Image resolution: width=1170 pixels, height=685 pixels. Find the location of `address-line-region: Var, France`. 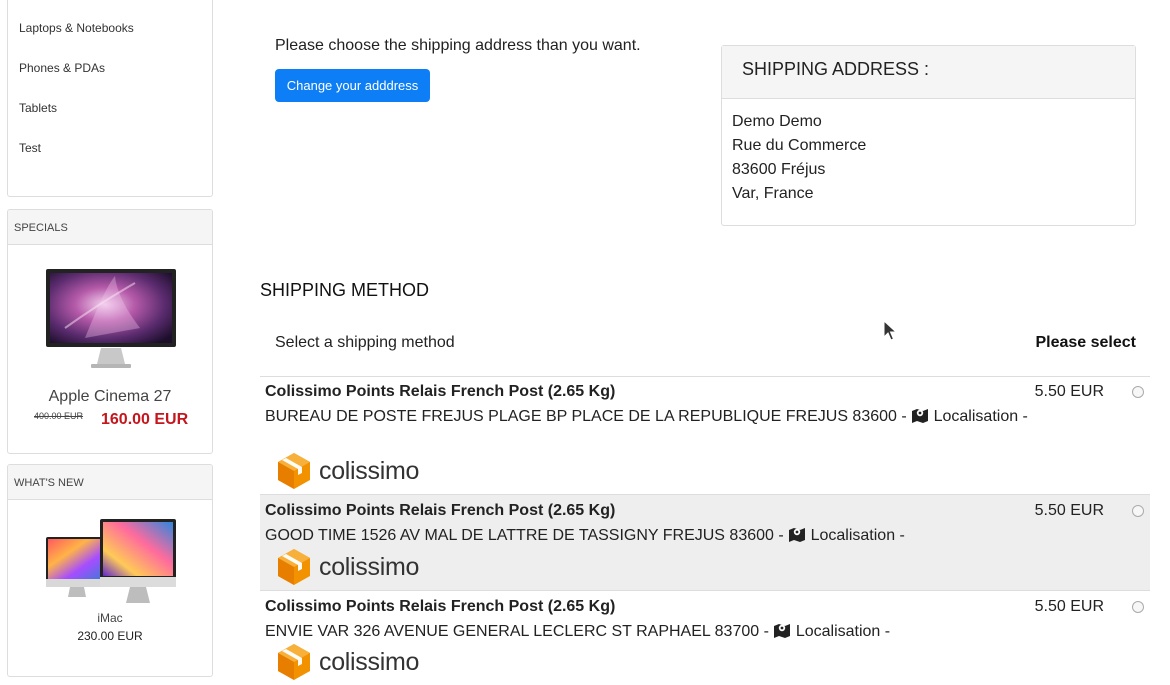

address-line-region: Var, France is located at coordinates (773, 193).